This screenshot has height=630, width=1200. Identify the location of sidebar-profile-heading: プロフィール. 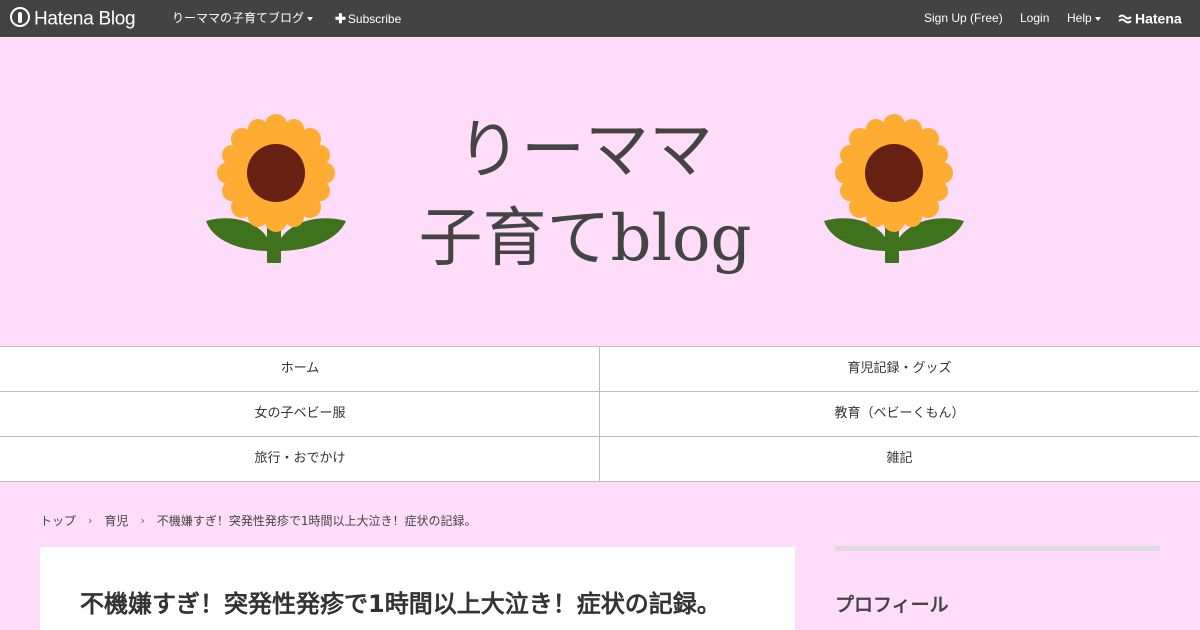
(892, 605).